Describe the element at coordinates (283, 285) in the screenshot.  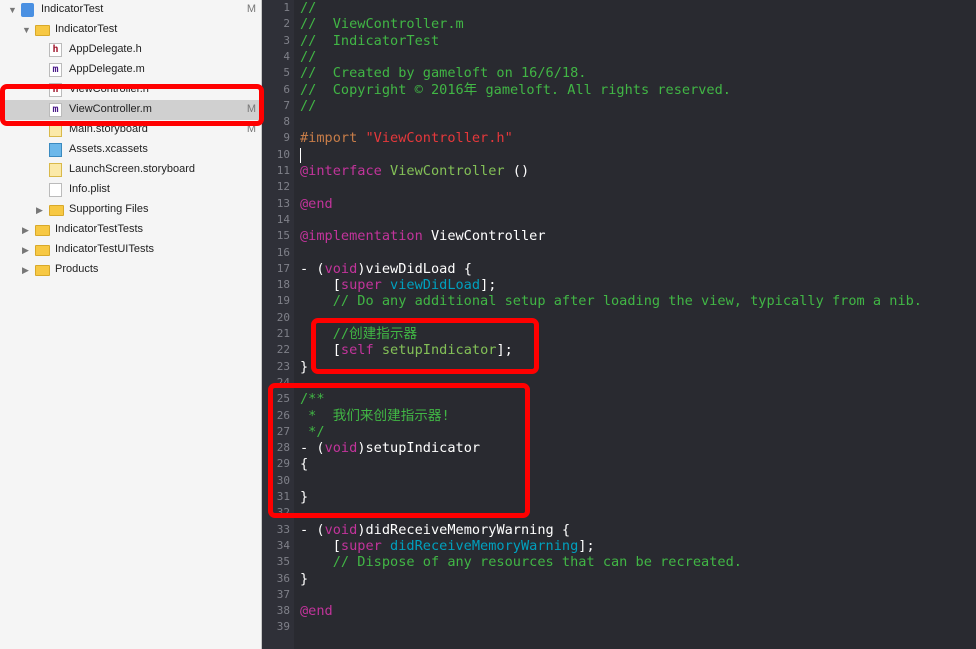
I see `line-number: 18` at that location.